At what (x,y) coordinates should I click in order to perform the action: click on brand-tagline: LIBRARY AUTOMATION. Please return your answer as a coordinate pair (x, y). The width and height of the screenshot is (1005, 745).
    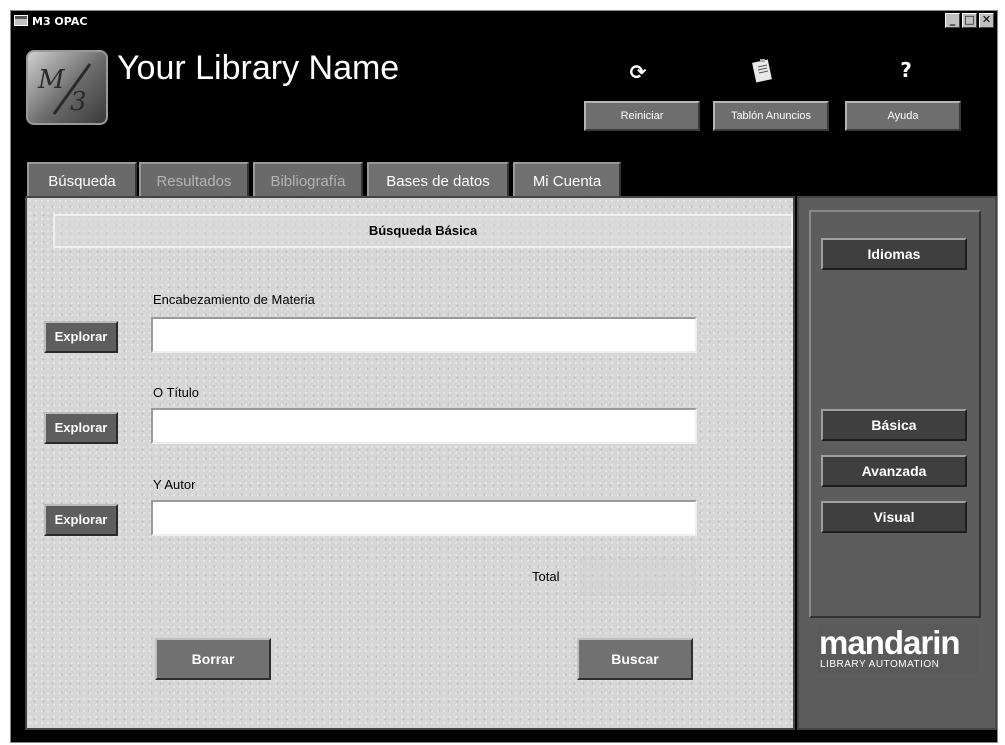
    Looking at the image, I should click on (880, 664).